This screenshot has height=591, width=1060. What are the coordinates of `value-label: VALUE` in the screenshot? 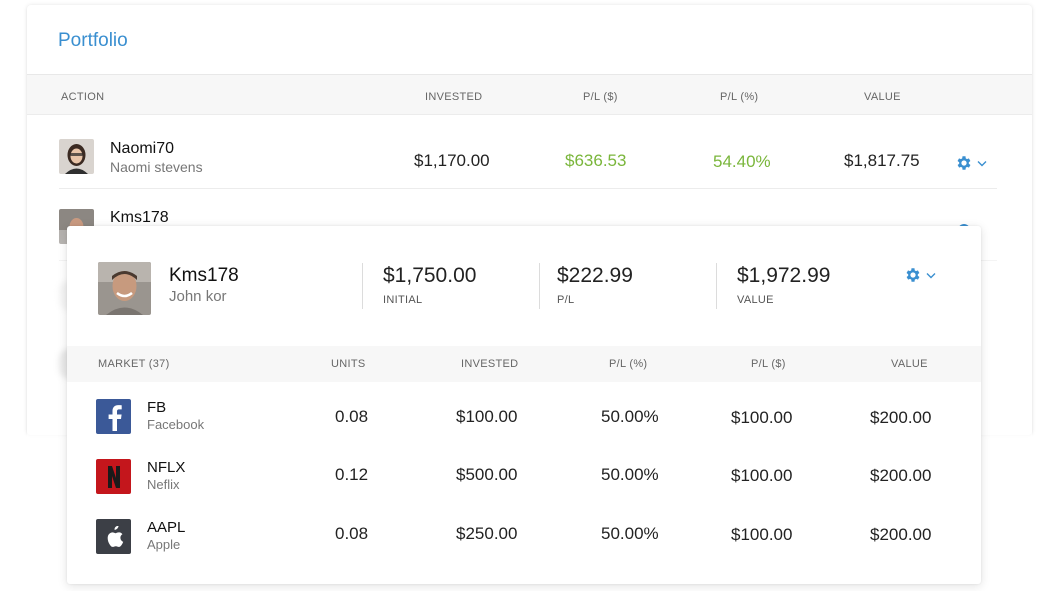 It's located at (755, 300).